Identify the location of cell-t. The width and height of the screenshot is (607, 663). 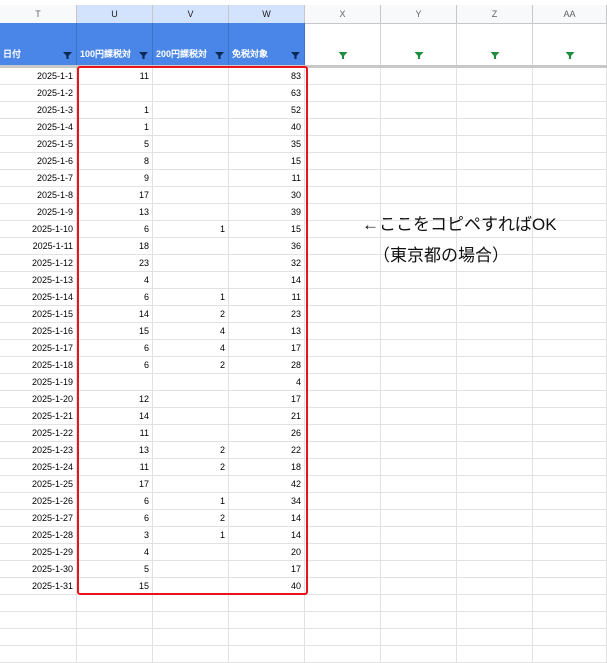
(38, 620).